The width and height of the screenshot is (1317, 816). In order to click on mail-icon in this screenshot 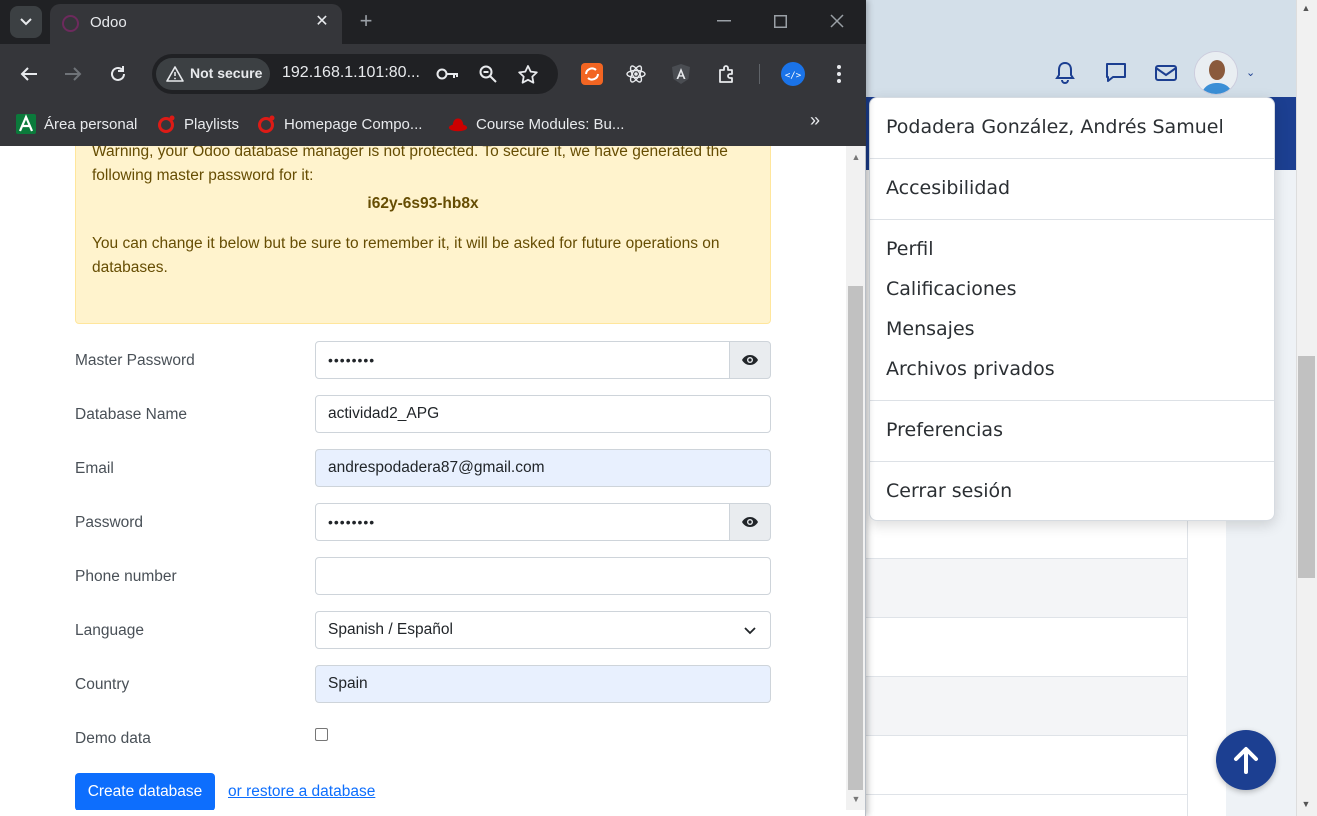, I will do `click(1166, 73)`.